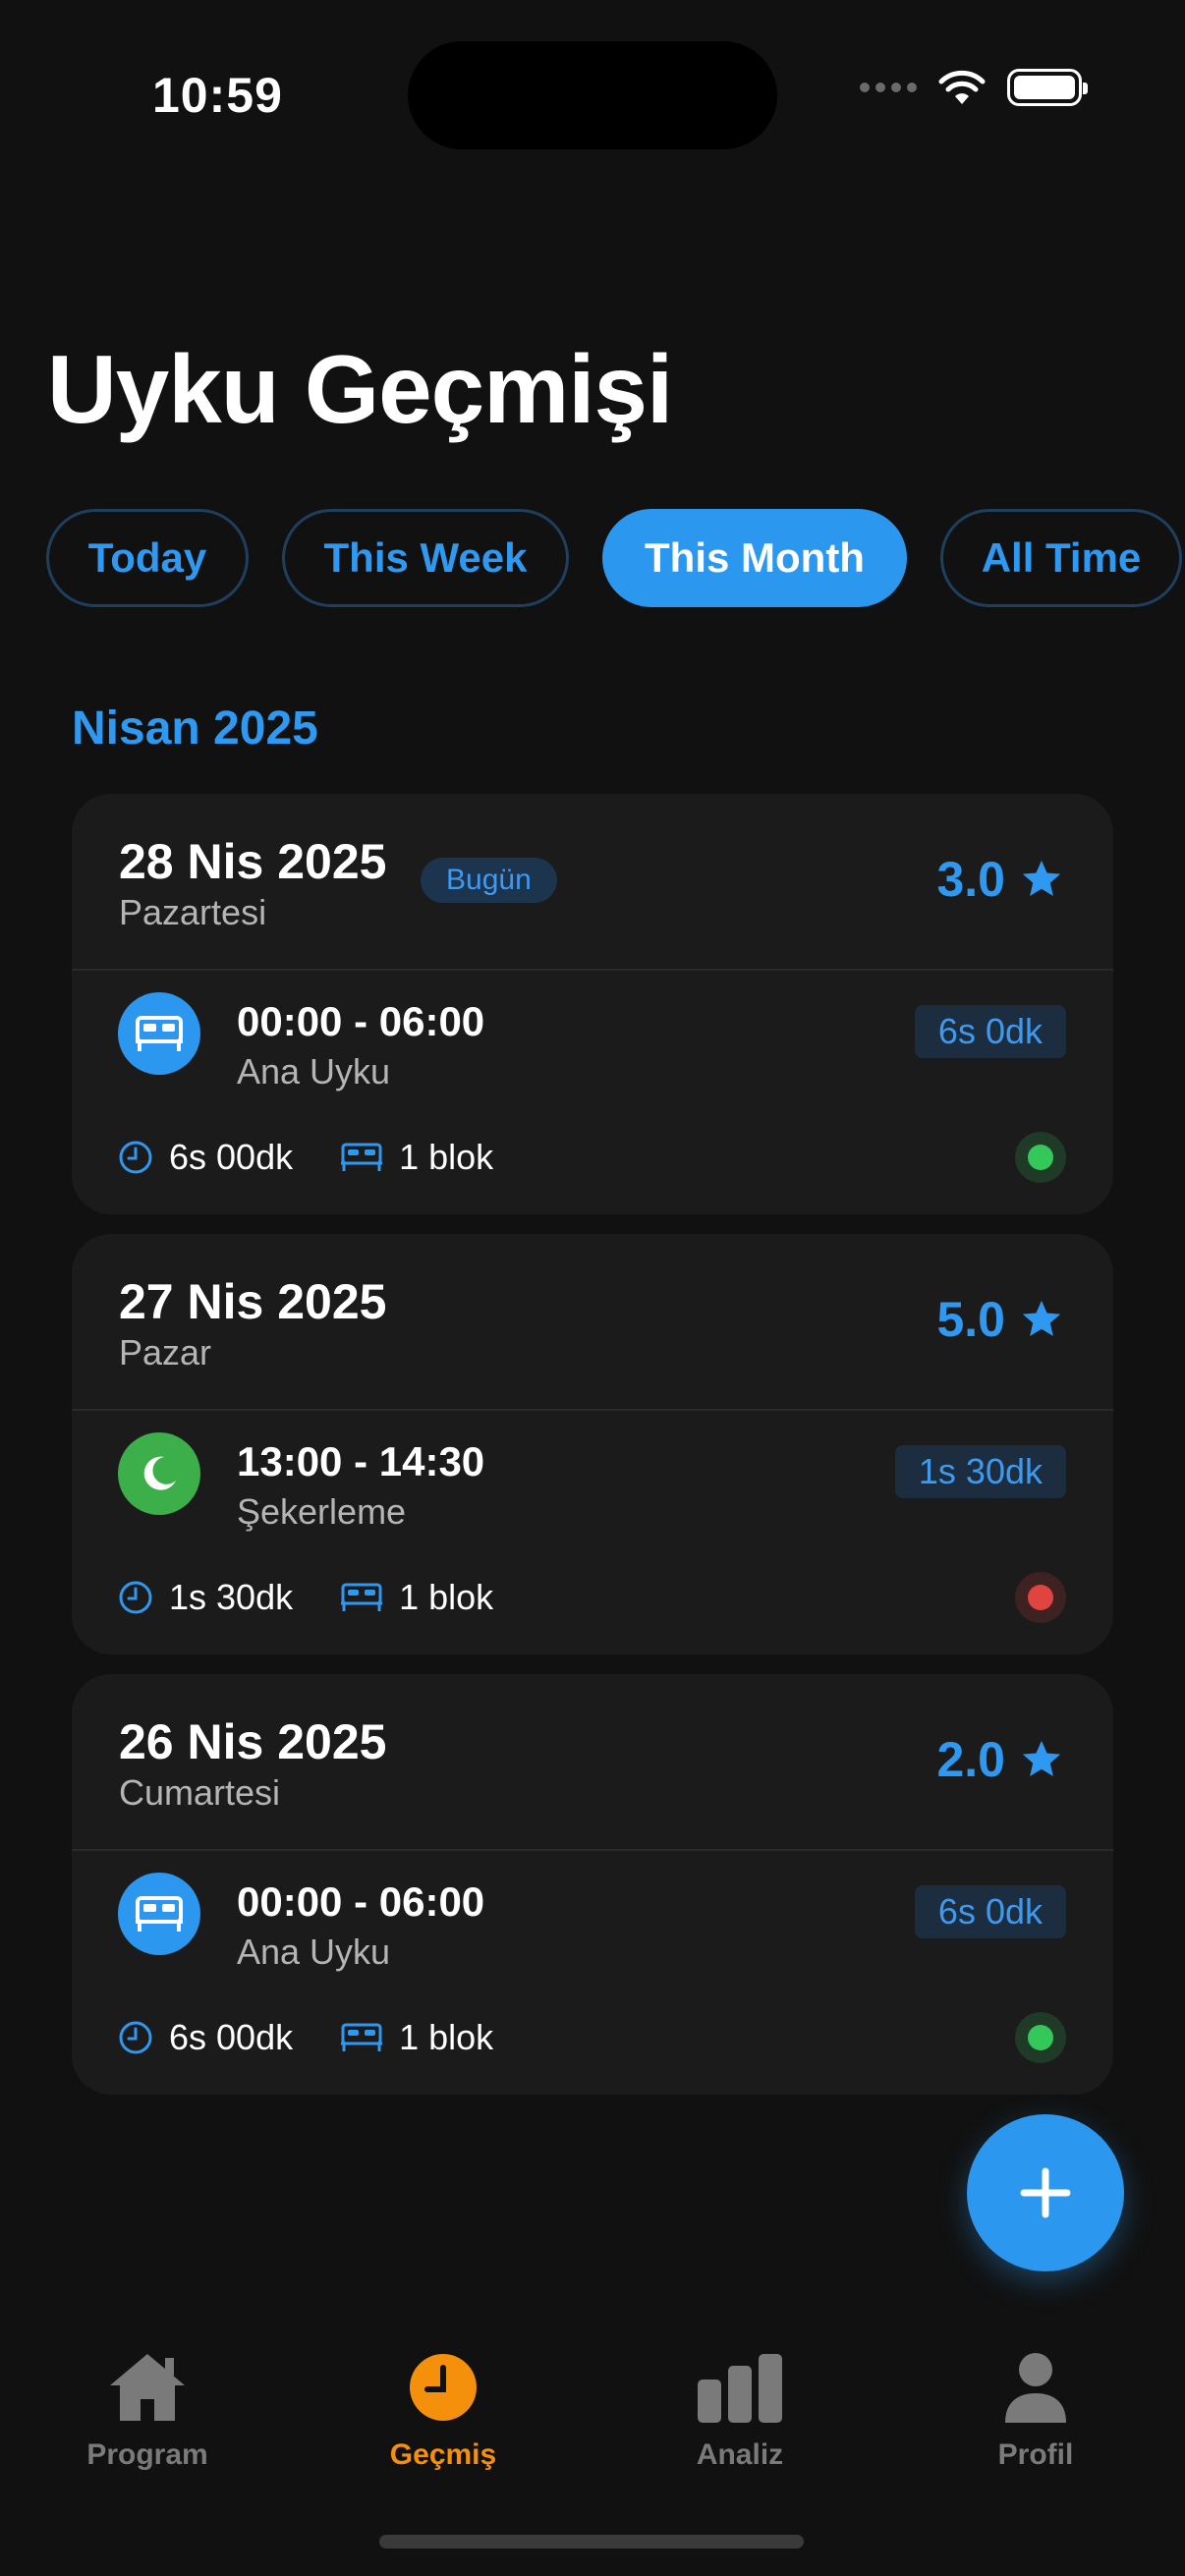 The width and height of the screenshot is (1185, 2576). Describe the element at coordinates (1035, 2388) in the screenshot. I see `person-icon` at that location.